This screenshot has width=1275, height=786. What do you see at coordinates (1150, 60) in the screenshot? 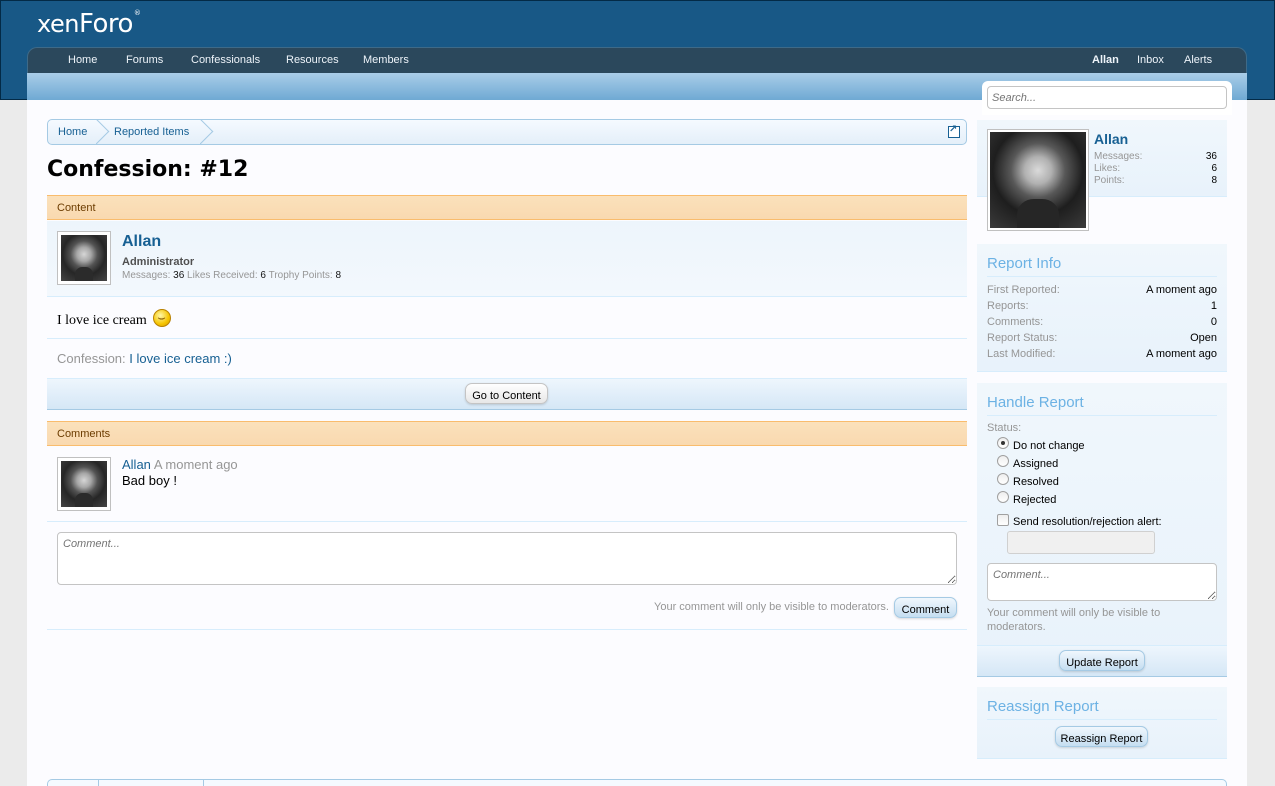
I see `nav-inbox-link: Inbox` at bounding box center [1150, 60].